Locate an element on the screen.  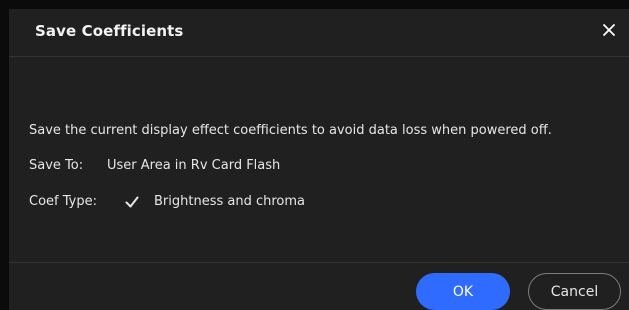
checkmark-icon is located at coordinates (132, 202).